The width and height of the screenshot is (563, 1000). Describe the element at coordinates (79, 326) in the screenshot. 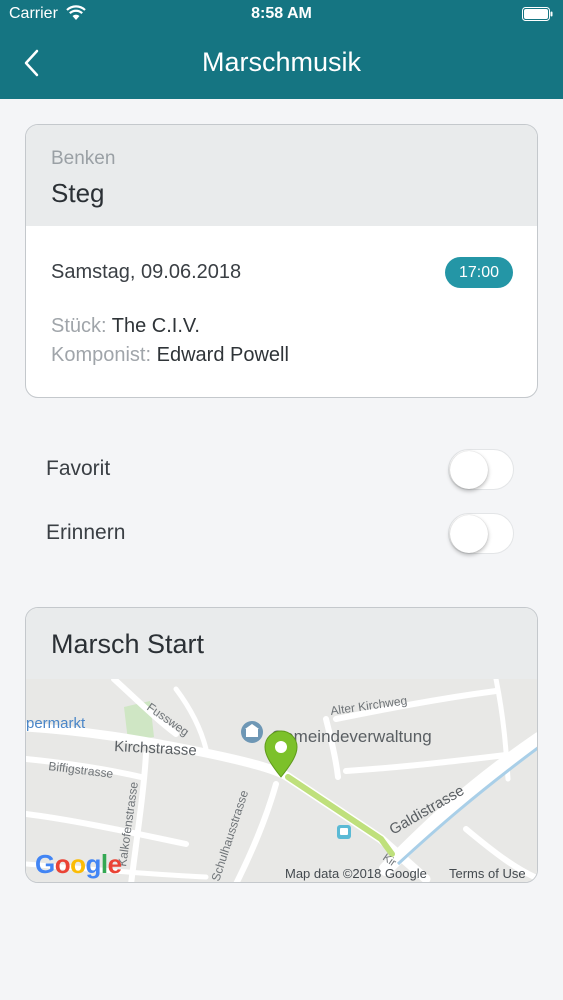

I see `piece-label: Stück:` at that location.